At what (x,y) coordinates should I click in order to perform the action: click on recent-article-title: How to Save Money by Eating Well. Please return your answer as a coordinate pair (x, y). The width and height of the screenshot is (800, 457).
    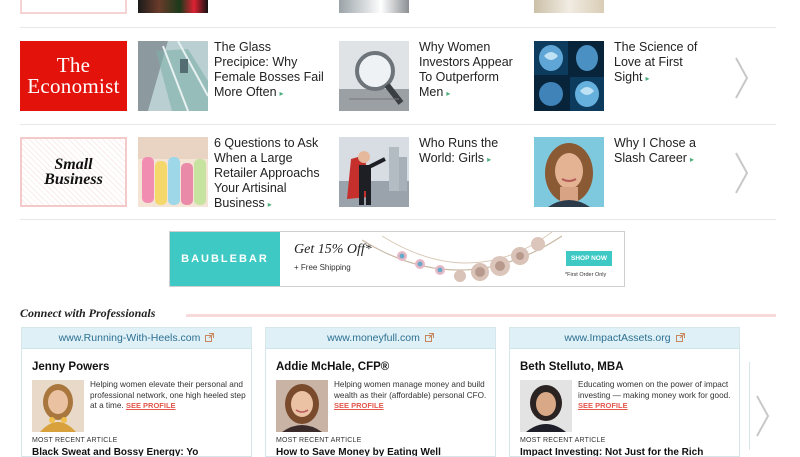
    Looking at the image, I should click on (381, 451).